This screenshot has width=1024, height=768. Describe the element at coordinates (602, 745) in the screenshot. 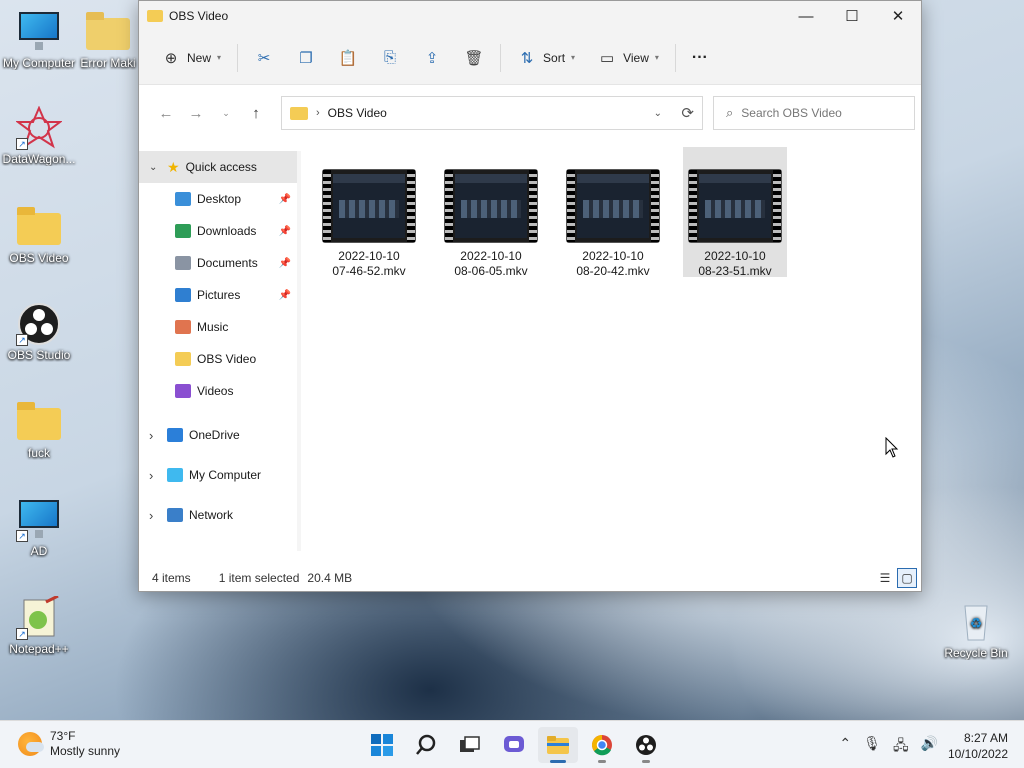

I see `chrome-button` at that location.